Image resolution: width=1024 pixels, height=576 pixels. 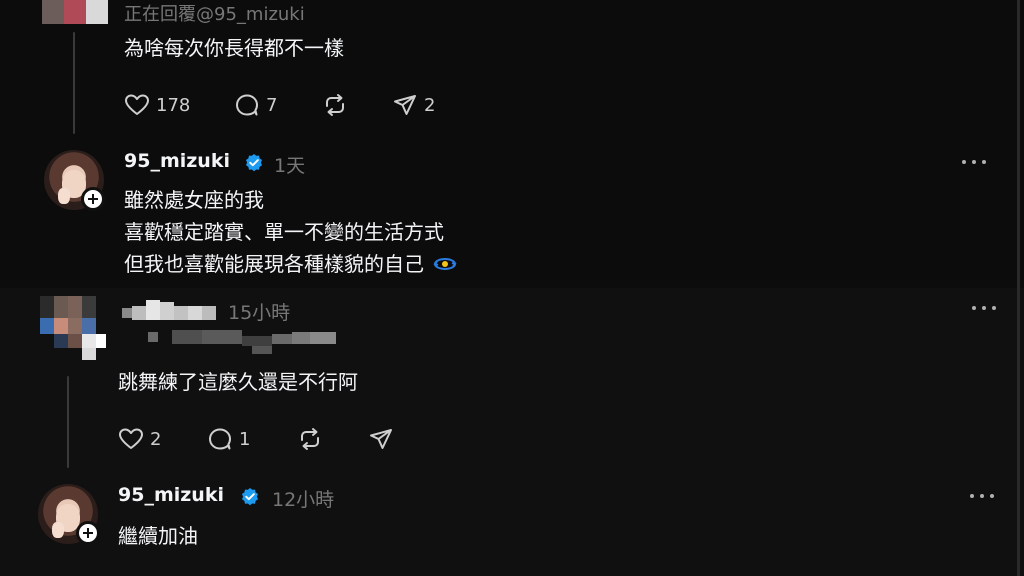 I want to click on reply-text: 雖然處女座的我 喜歡穩定踏實、單一不變的生活方式 但我也喜歡能展現各種樣貌的自己, so click(x=290, y=232).